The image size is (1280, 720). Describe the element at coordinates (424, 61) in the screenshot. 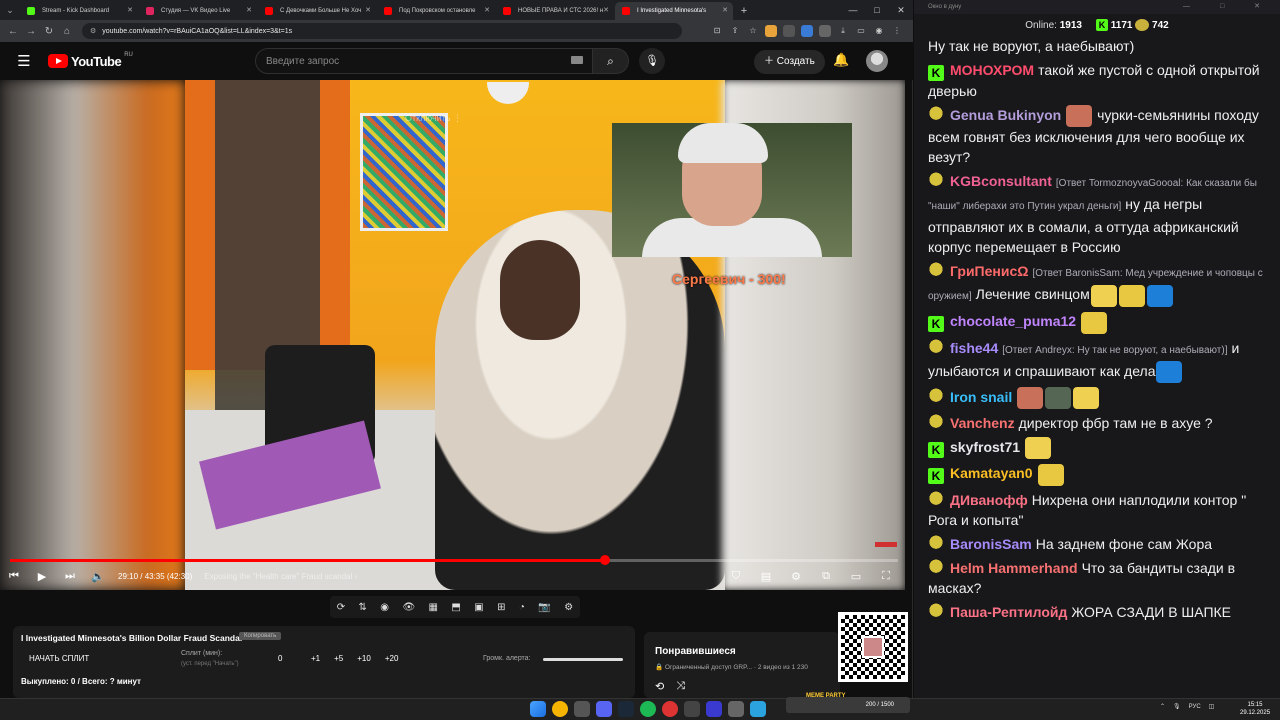

I see `search-input` at that location.